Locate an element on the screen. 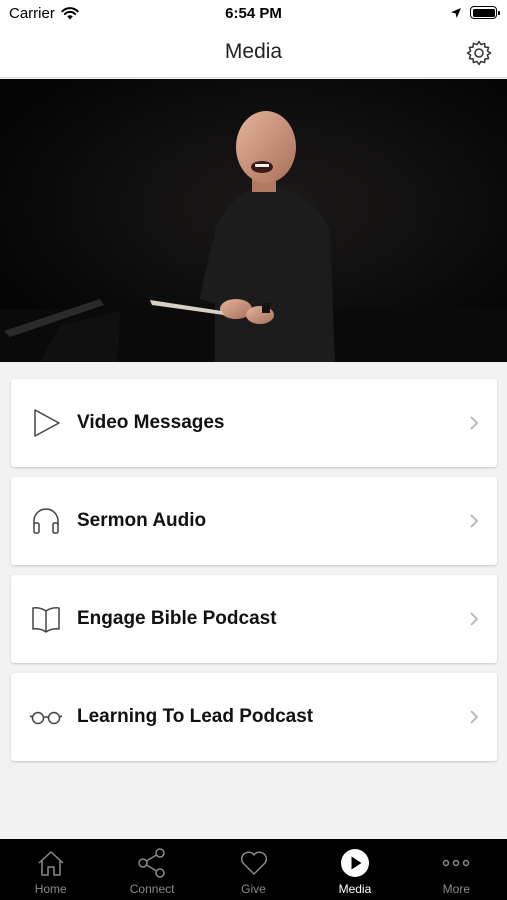  tab-connect: Connect is located at coordinates (151, 869).